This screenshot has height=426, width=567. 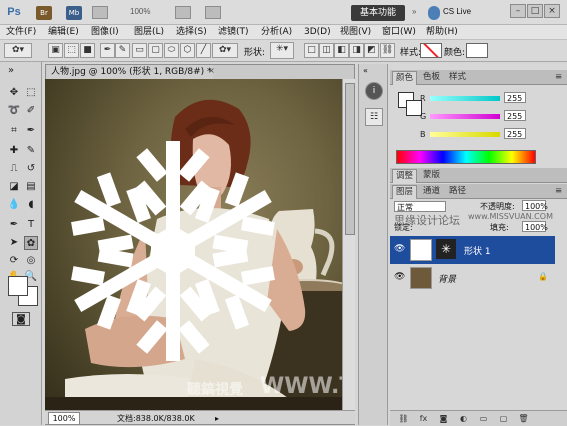 I want to click on arrange-documents-icon, so click(x=183, y=12).